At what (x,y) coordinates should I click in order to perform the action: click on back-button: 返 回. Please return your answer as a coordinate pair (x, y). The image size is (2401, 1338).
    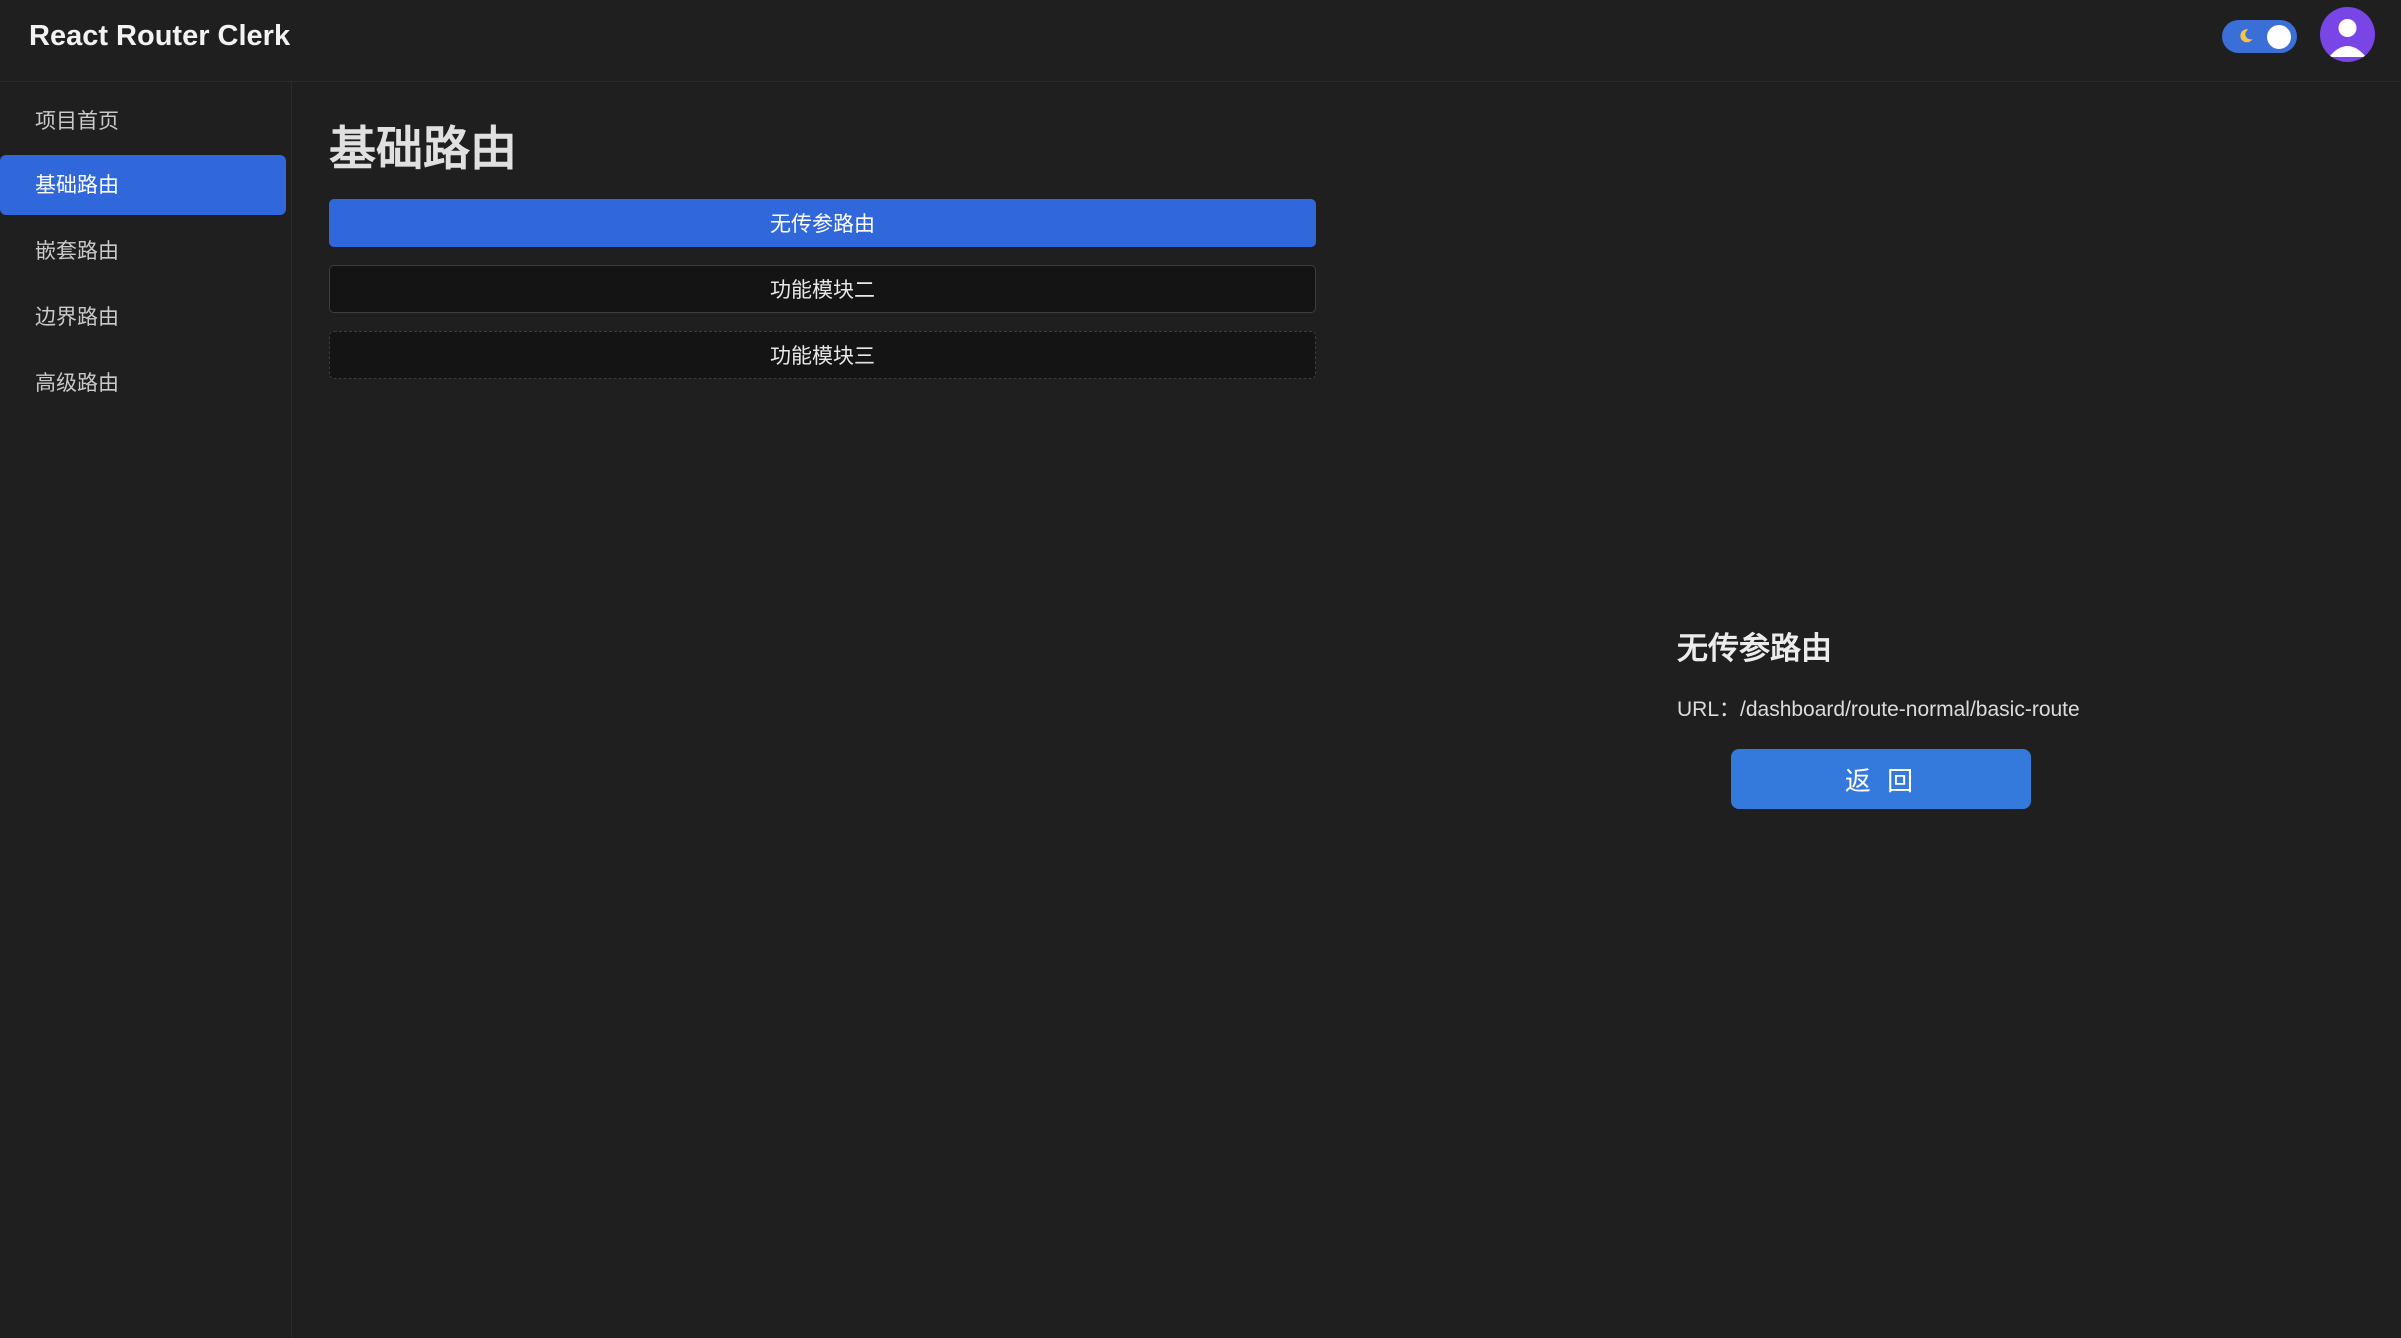
    Looking at the image, I should click on (1881, 779).